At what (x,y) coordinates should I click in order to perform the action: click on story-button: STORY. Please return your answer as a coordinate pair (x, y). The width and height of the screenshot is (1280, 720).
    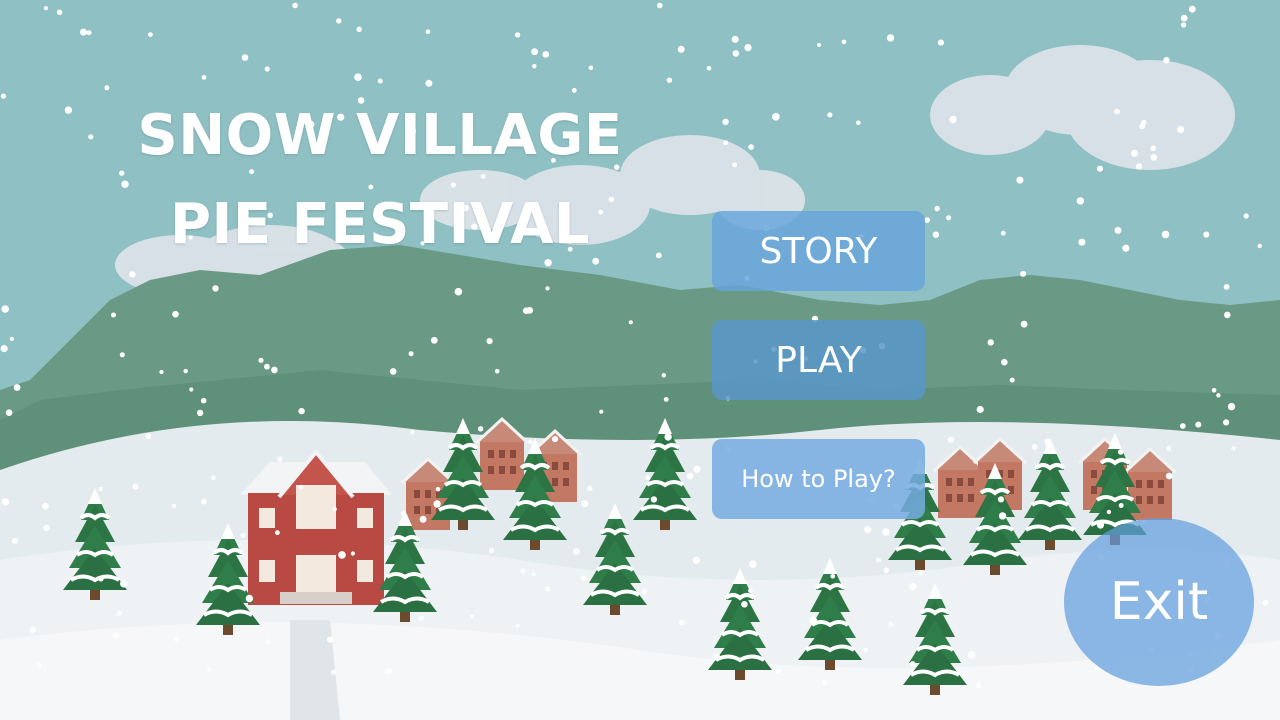
    Looking at the image, I should click on (818, 251).